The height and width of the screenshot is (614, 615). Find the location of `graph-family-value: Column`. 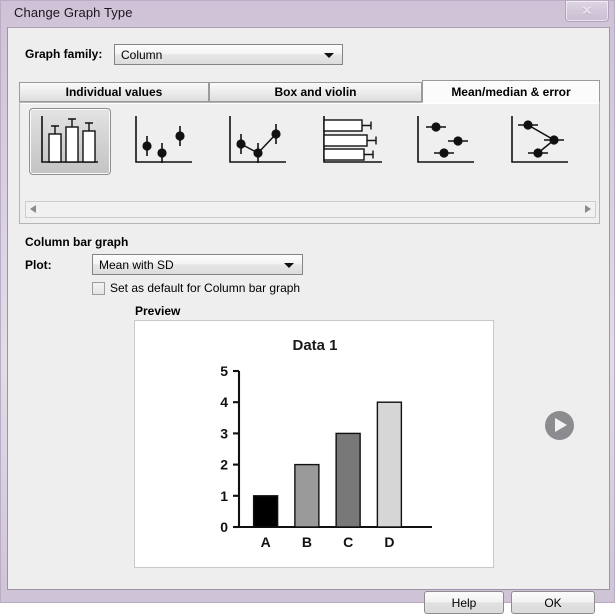

graph-family-value: Column is located at coordinates (142, 55).